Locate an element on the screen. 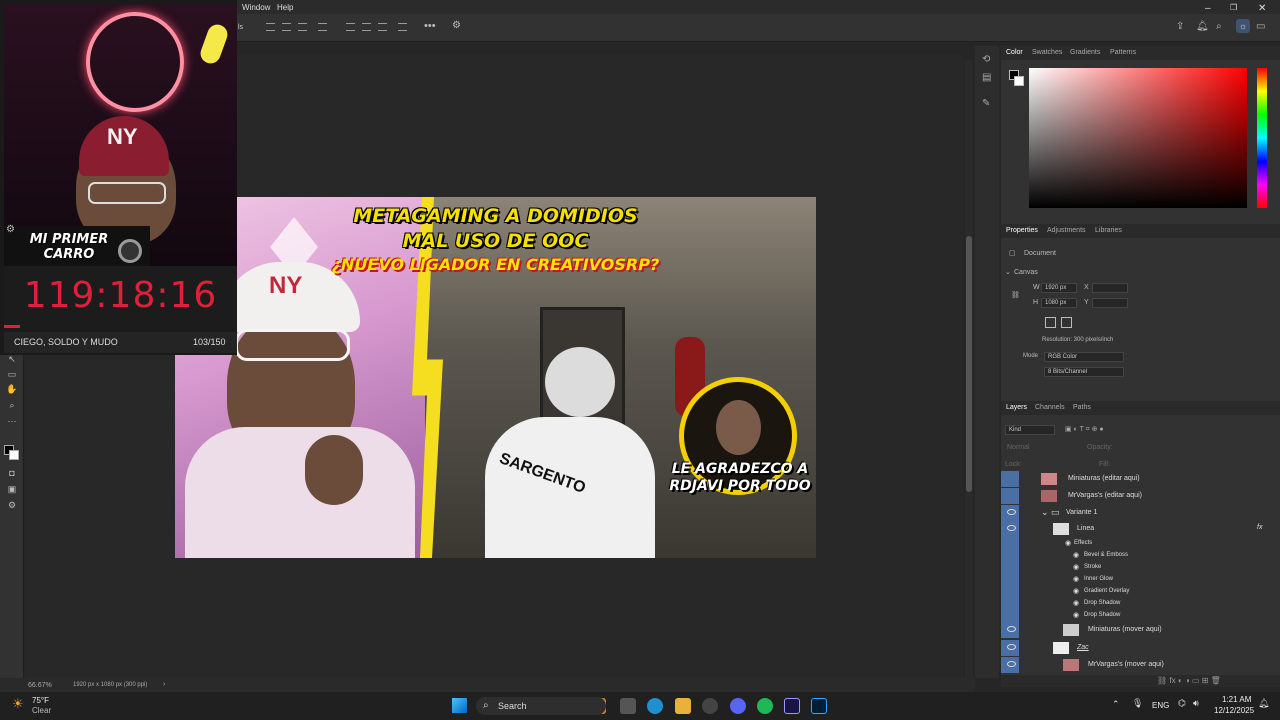 This screenshot has width=1280, height=720. edit-toolbar-icon: ⚙ is located at coordinates (12, 505).